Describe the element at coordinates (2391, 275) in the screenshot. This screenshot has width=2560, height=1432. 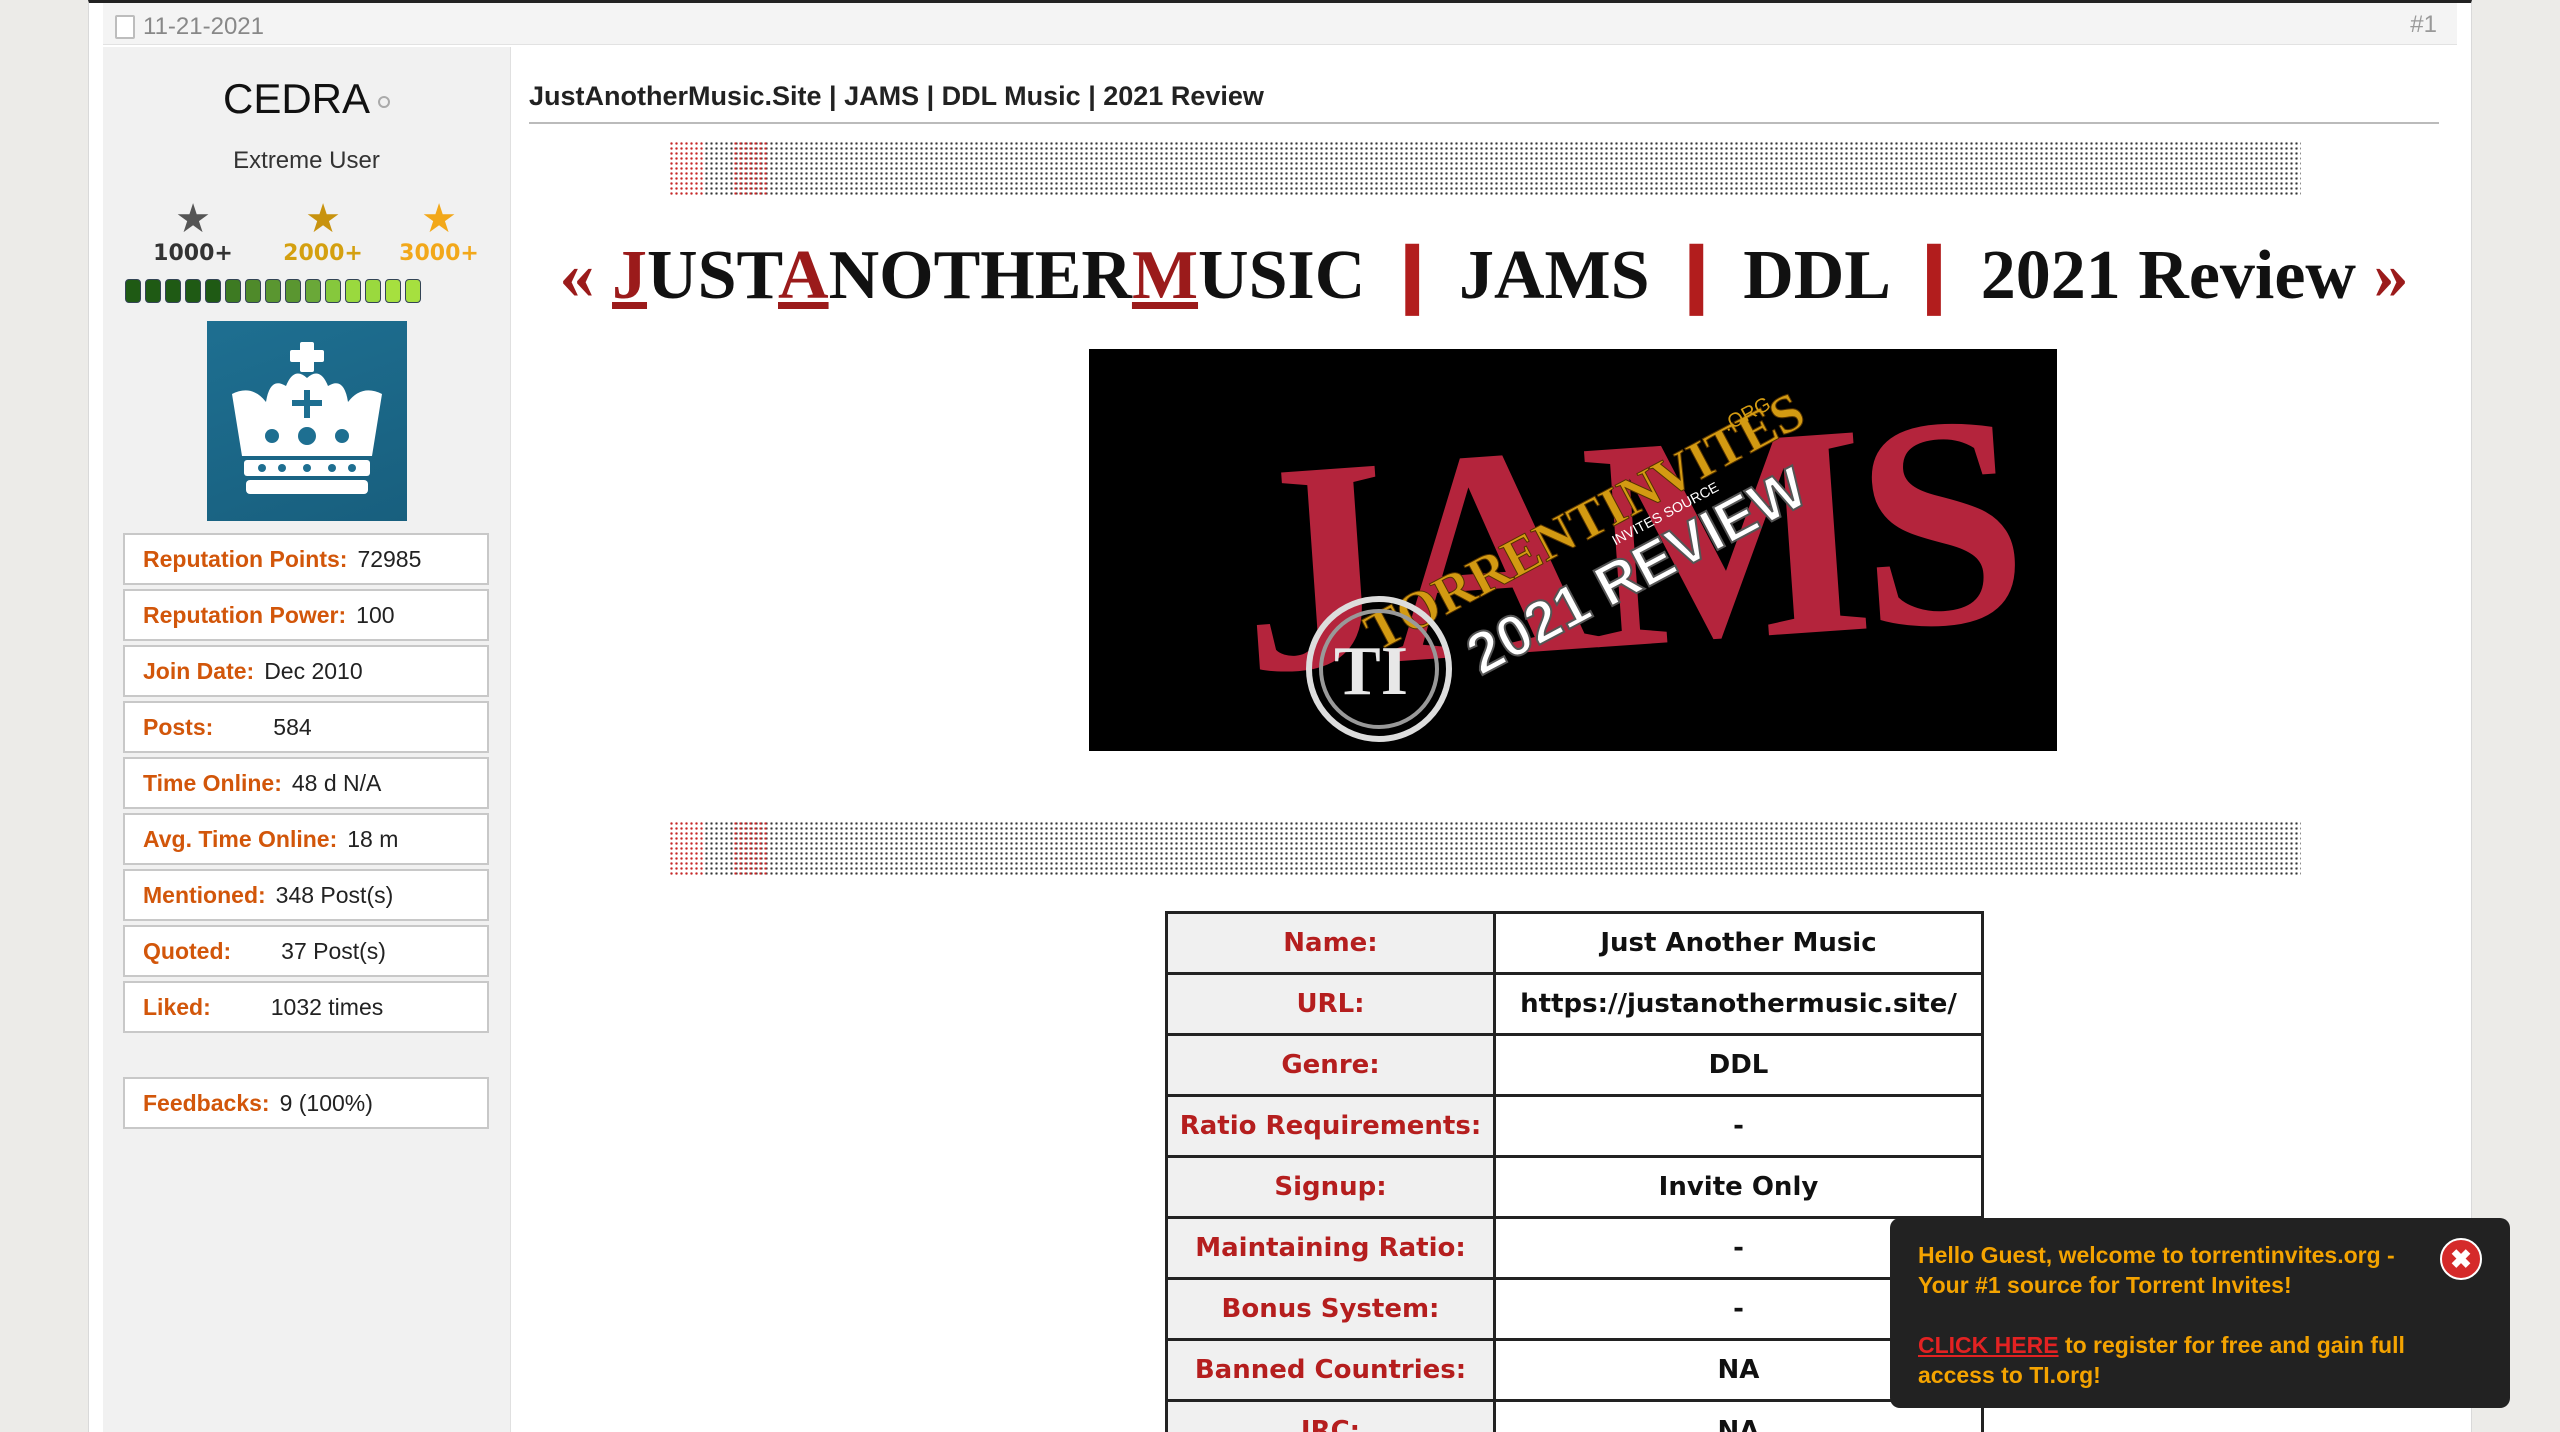
I see `headline-close-quote: »` at that location.